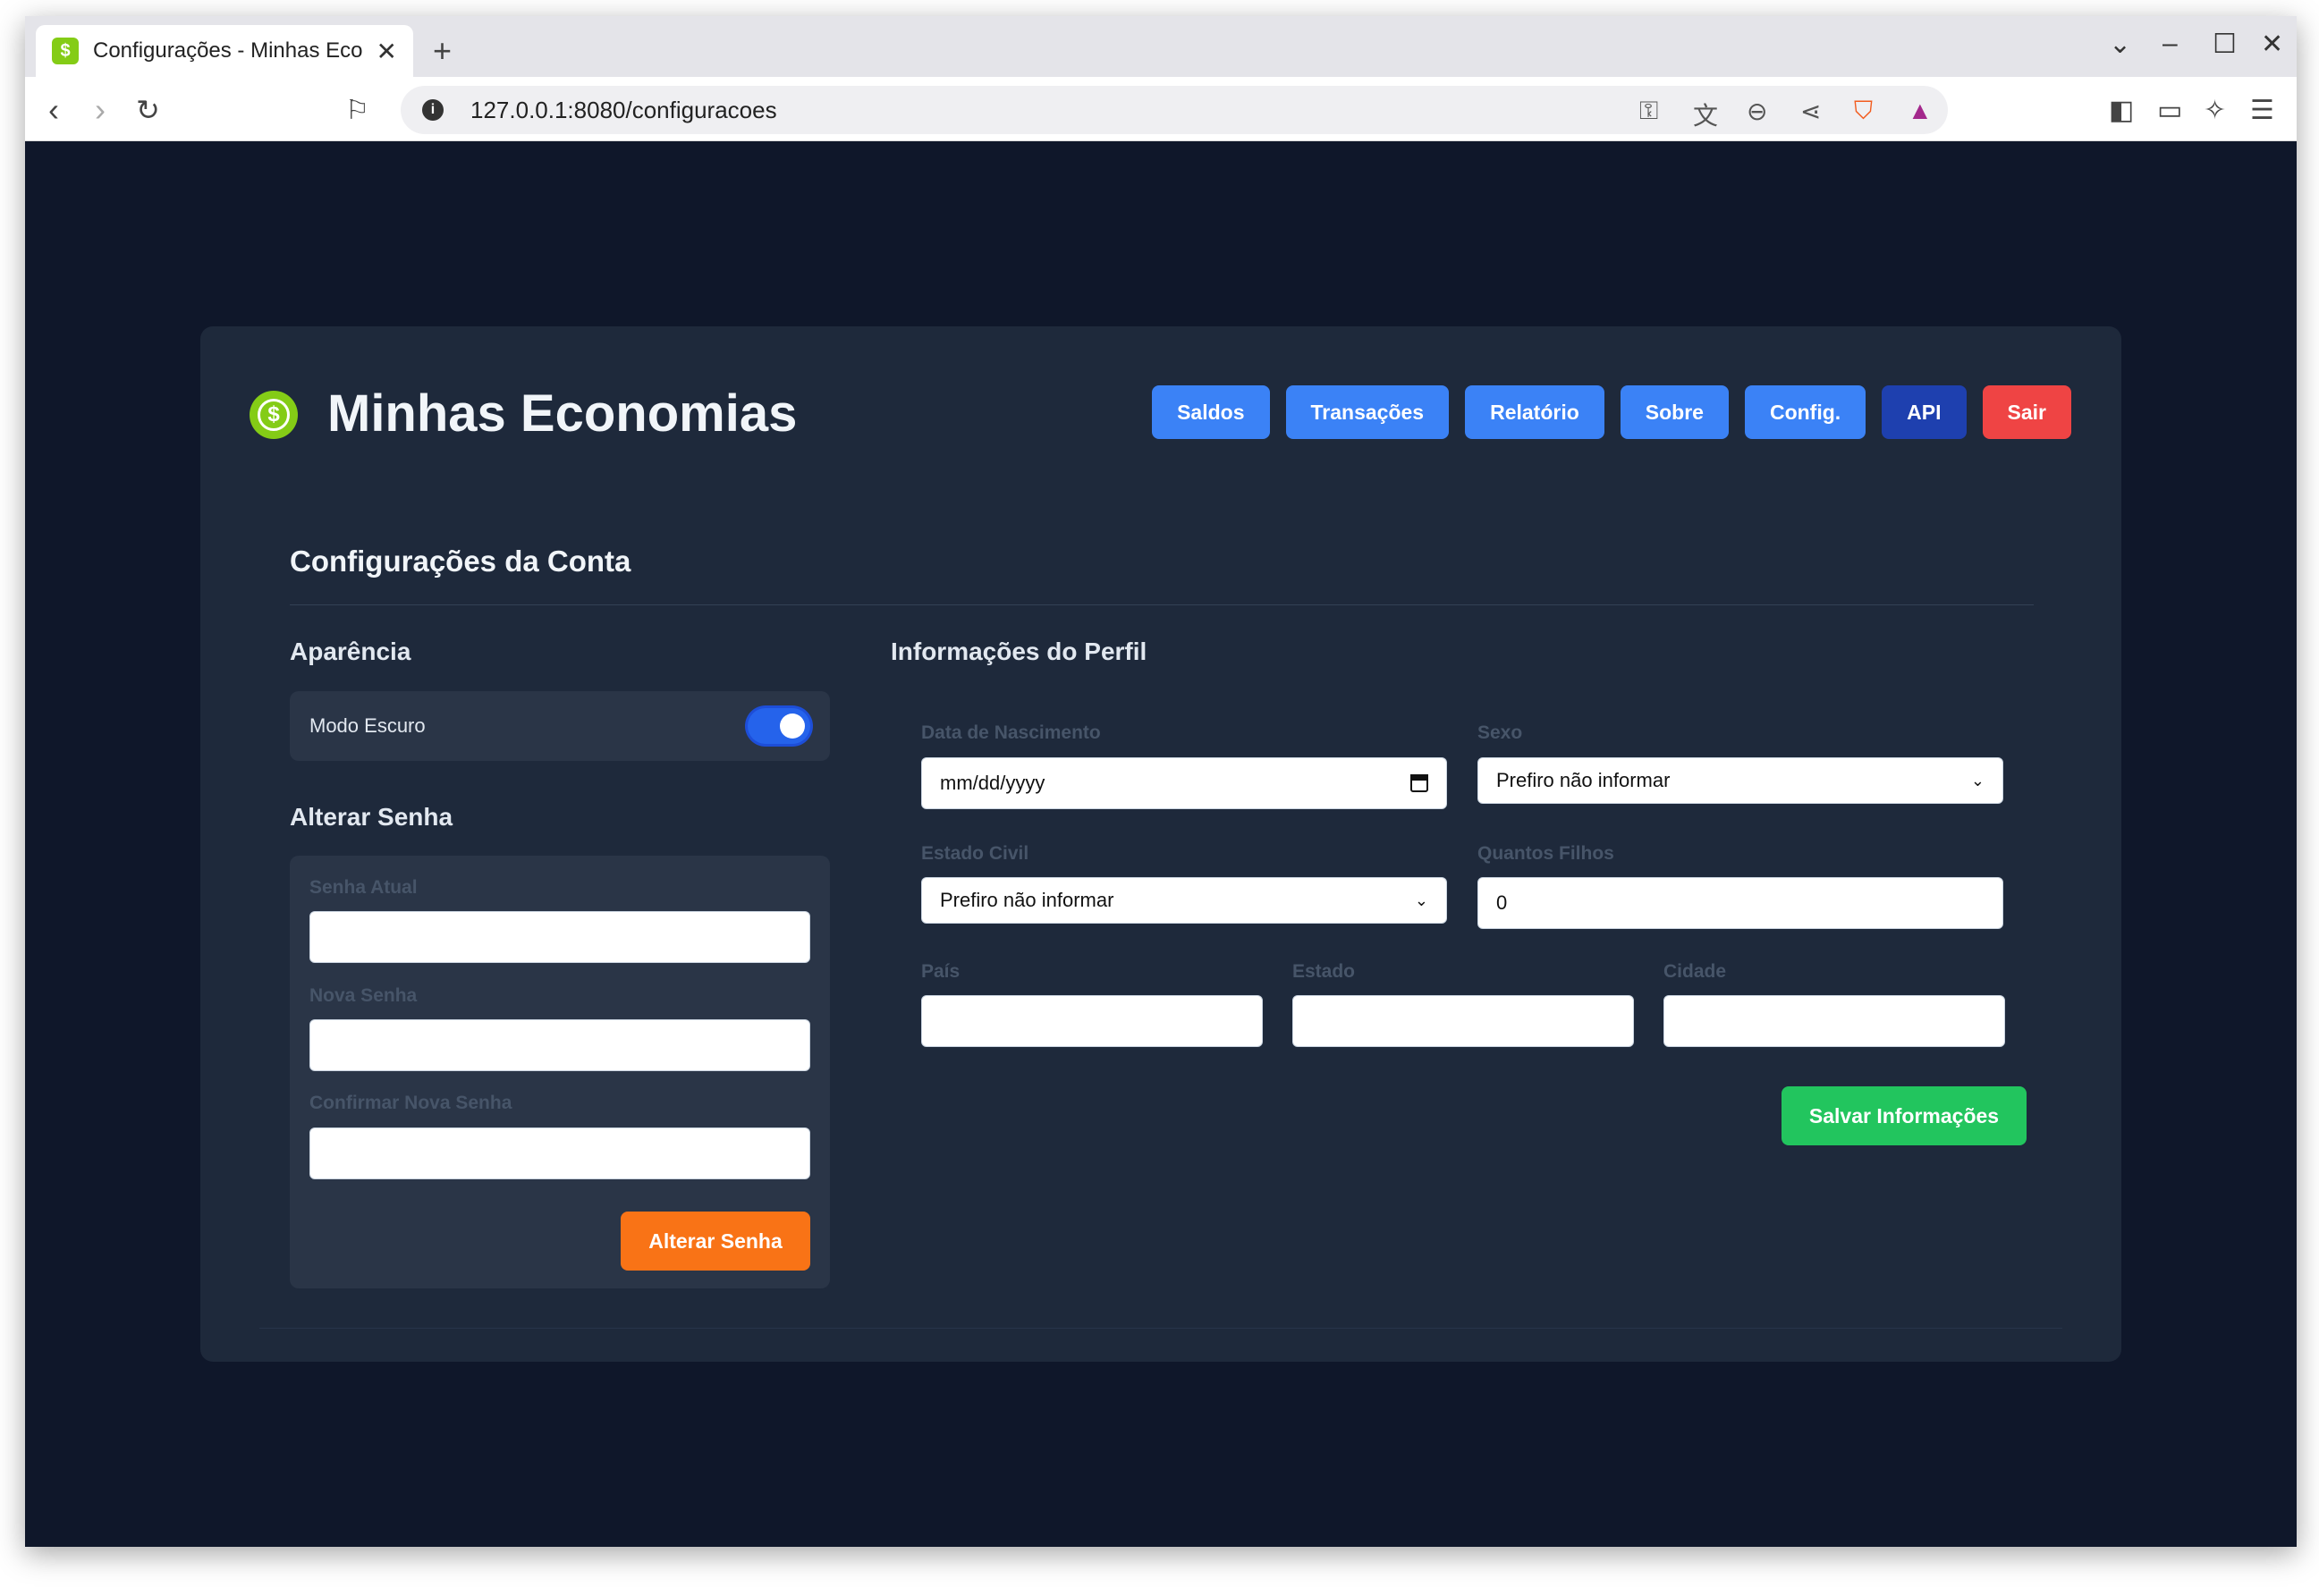 The height and width of the screenshot is (1596, 2319). Describe the element at coordinates (1649, 112) in the screenshot. I see `password-key-icon: ⚿` at that location.